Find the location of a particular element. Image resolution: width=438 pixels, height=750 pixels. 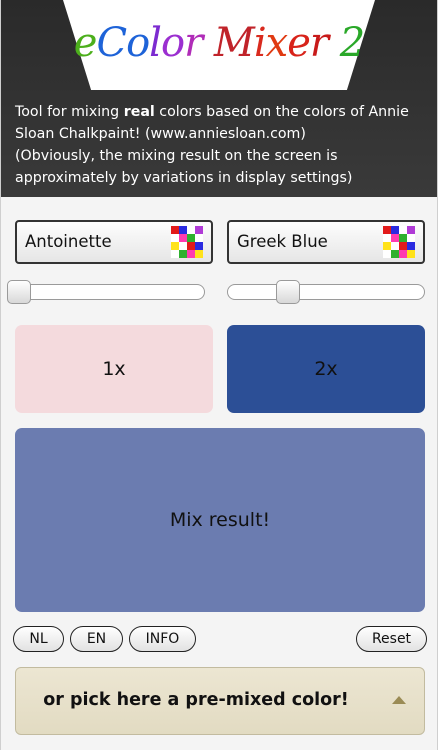

info-button: INFO is located at coordinates (162, 639).